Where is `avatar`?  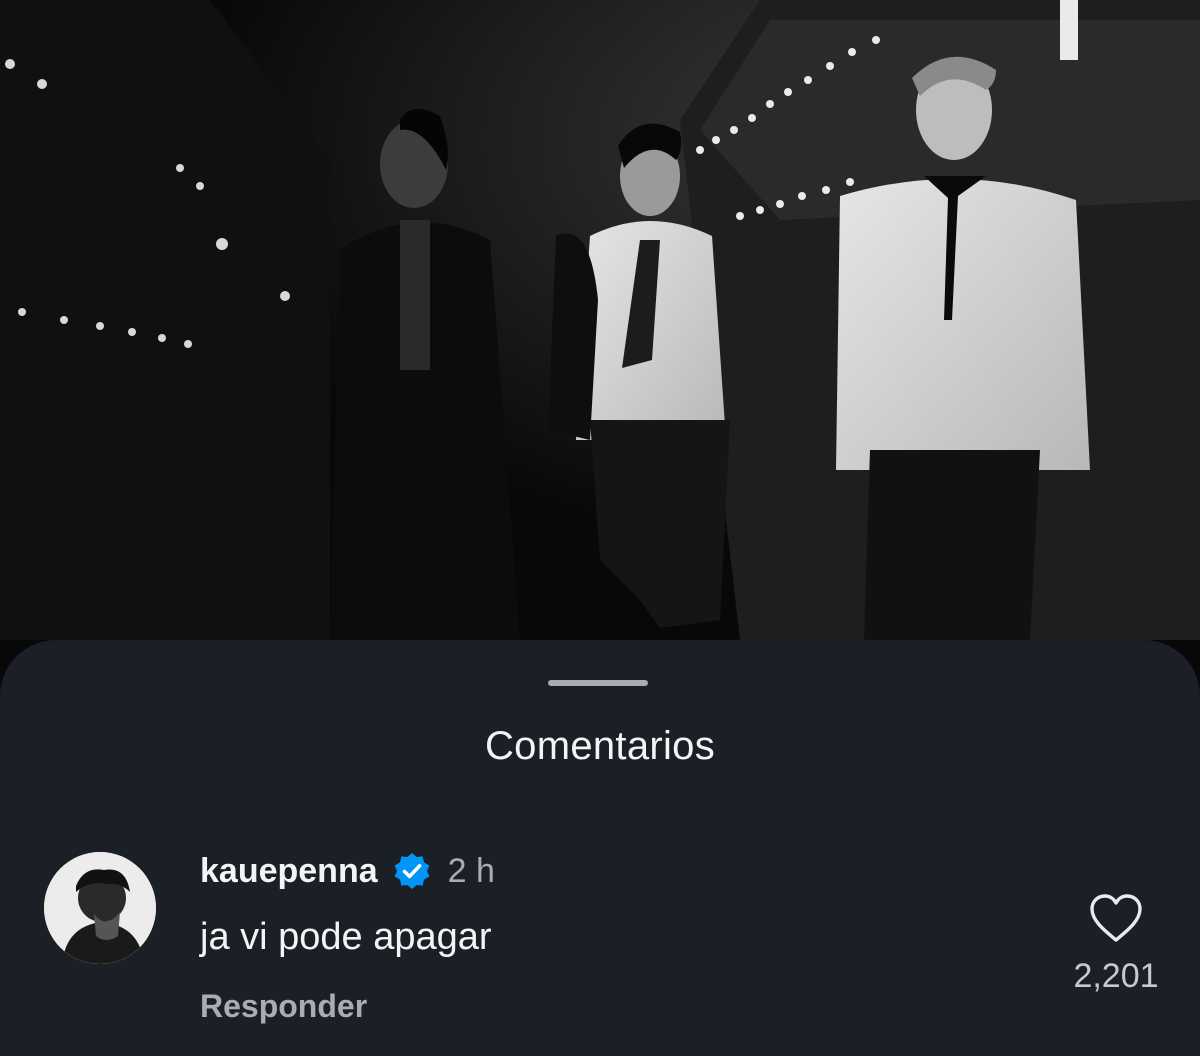
avatar is located at coordinates (100, 908).